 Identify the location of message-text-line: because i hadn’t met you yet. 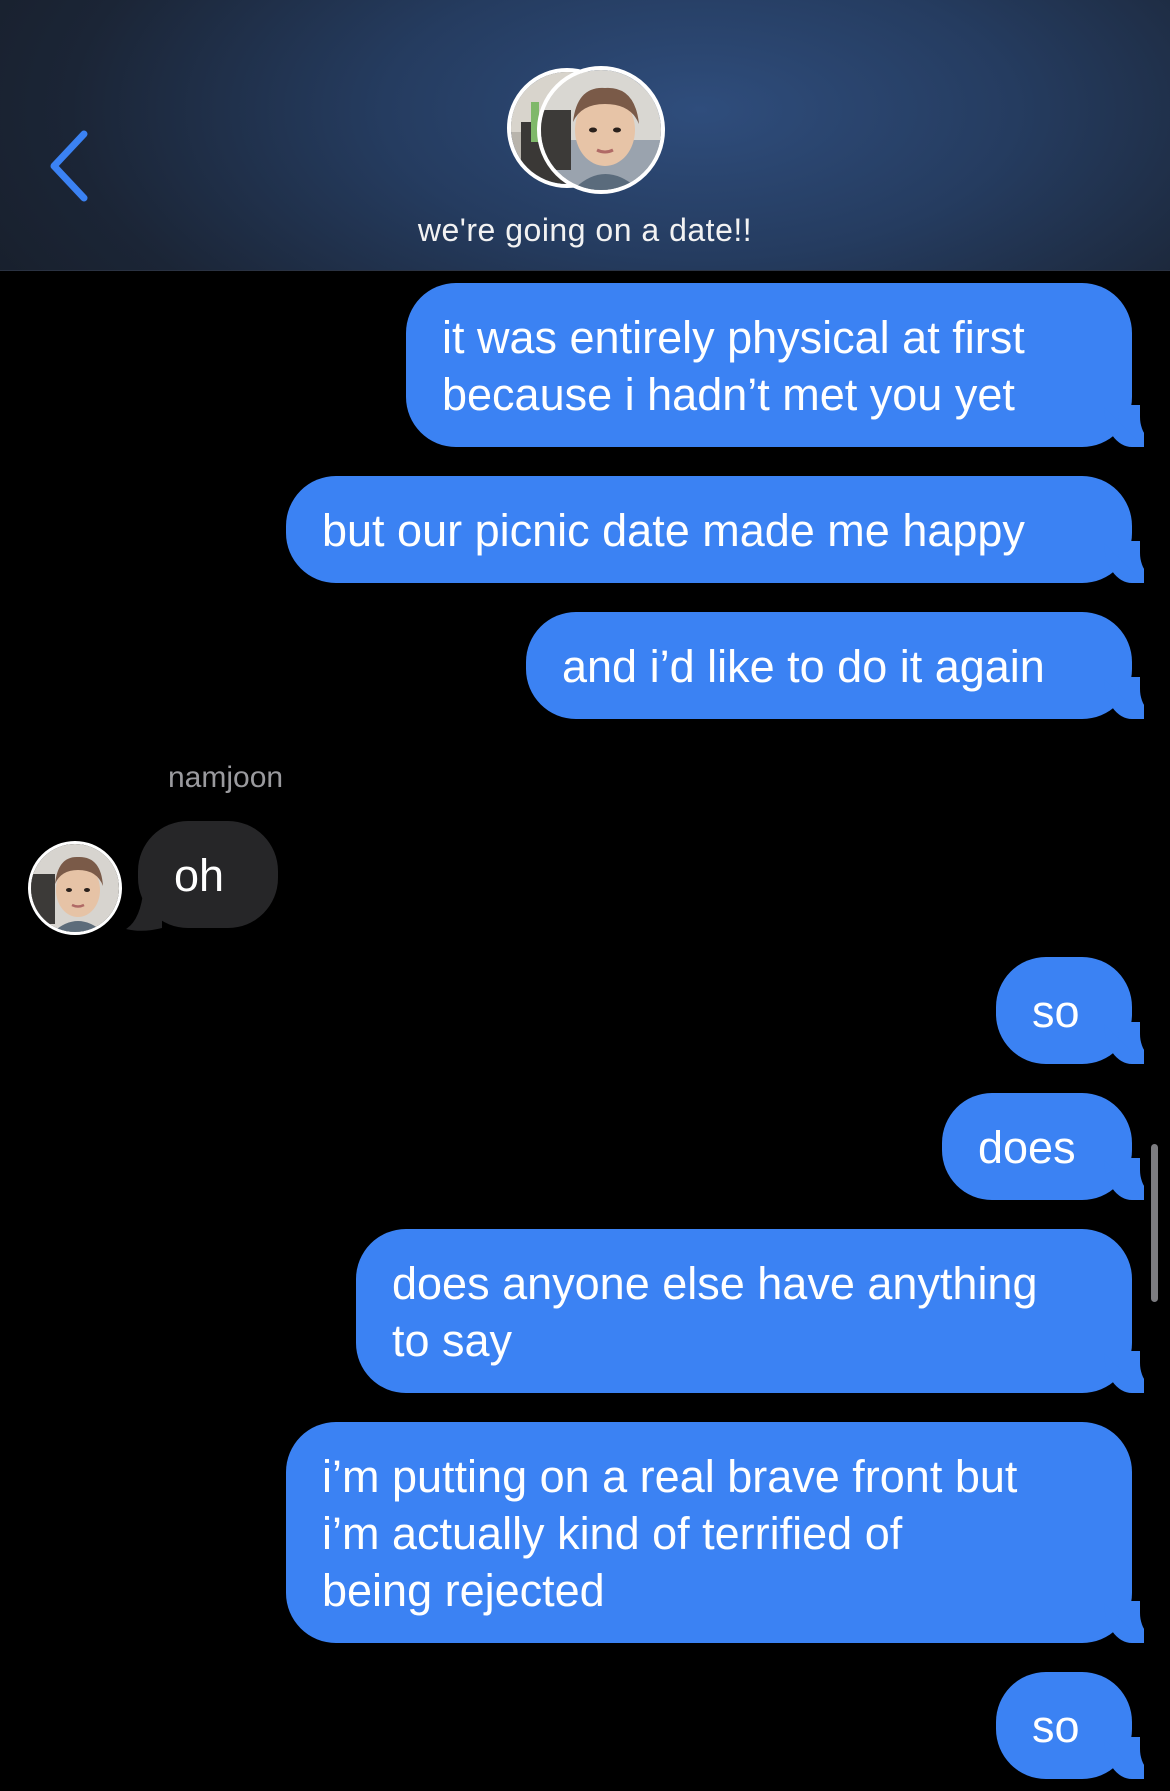
(728, 394).